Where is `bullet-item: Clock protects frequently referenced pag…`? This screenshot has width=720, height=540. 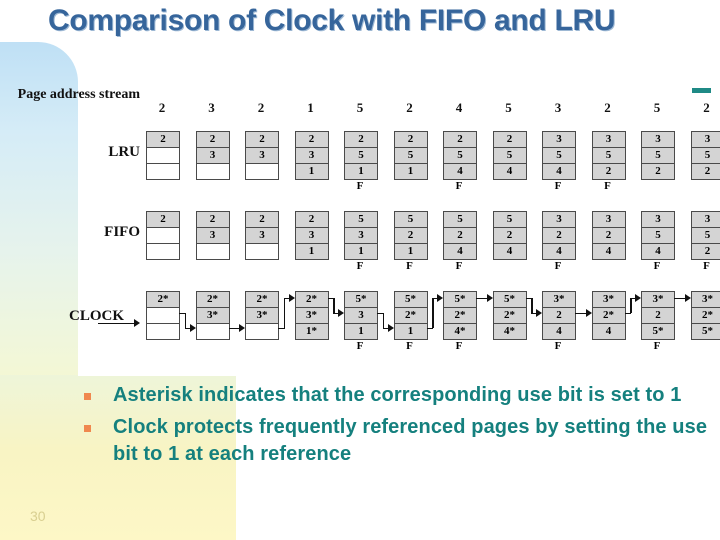 bullet-item: Clock protects frequently referenced pag… is located at coordinates (400, 441).